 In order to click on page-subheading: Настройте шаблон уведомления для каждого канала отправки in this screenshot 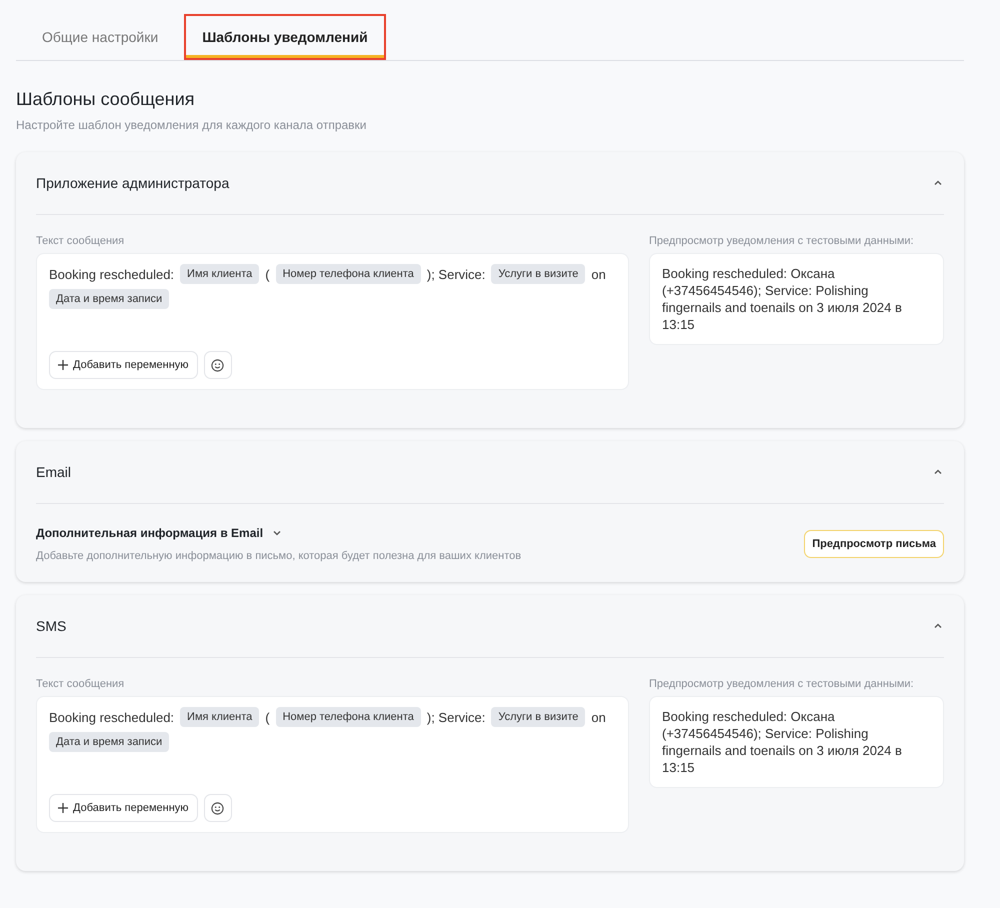, I will do `click(192, 125)`.